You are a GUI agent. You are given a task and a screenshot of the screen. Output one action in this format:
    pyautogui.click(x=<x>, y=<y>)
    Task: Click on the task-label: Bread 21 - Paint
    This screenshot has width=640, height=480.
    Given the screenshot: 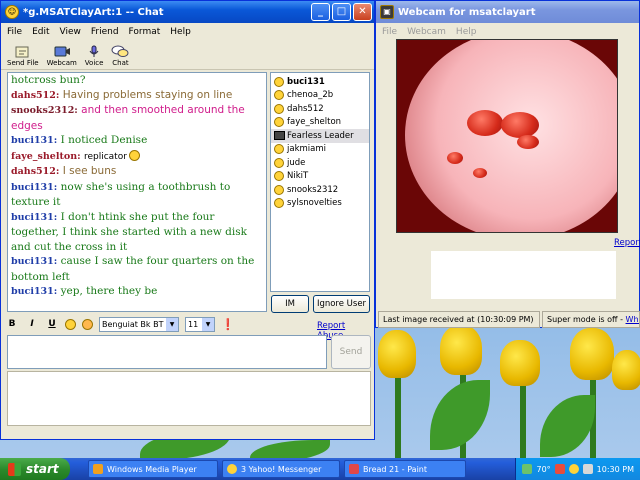 What is the action you would take?
    pyautogui.click(x=395, y=469)
    